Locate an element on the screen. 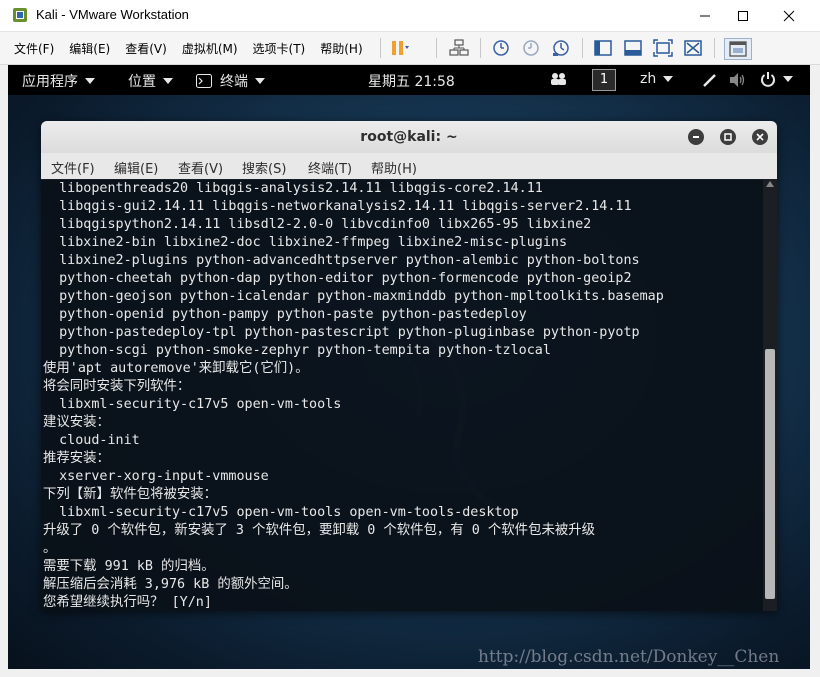 The image size is (820, 677). clock: 星期五 21:58 is located at coordinates (411, 81).